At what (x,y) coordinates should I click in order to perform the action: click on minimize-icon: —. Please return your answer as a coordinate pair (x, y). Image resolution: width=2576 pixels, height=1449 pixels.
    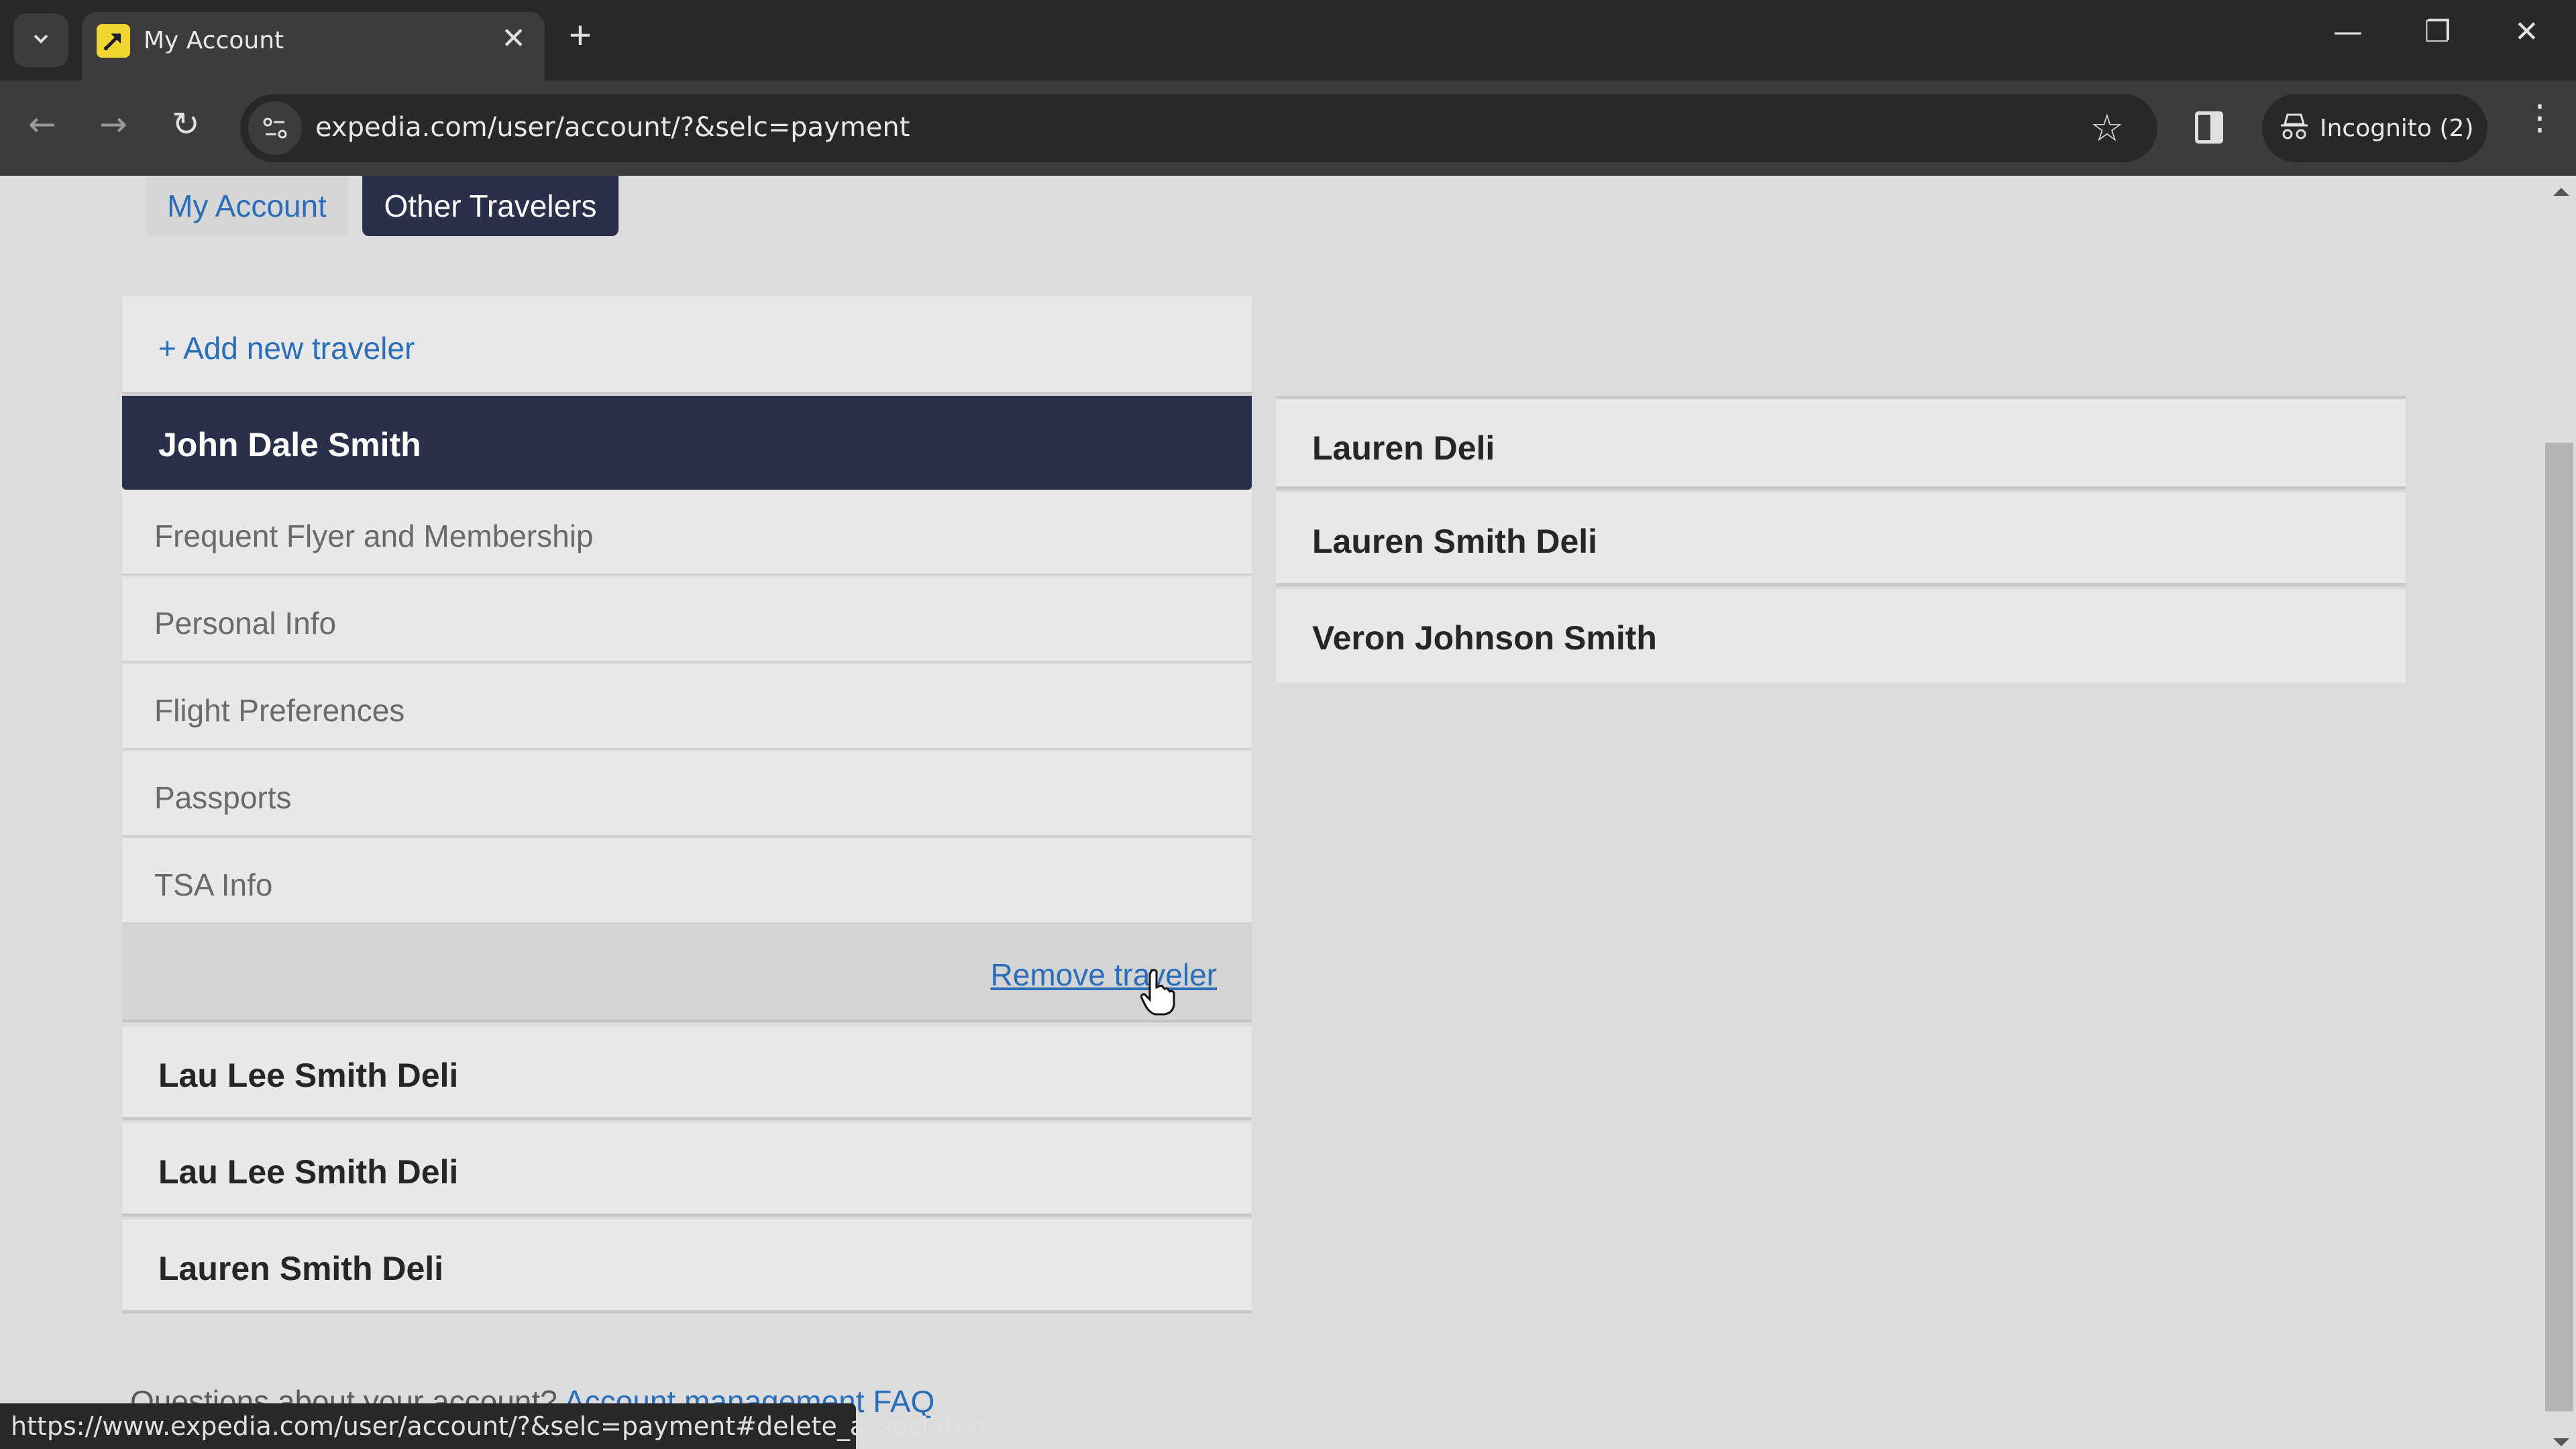
    Looking at the image, I should click on (2348, 32).